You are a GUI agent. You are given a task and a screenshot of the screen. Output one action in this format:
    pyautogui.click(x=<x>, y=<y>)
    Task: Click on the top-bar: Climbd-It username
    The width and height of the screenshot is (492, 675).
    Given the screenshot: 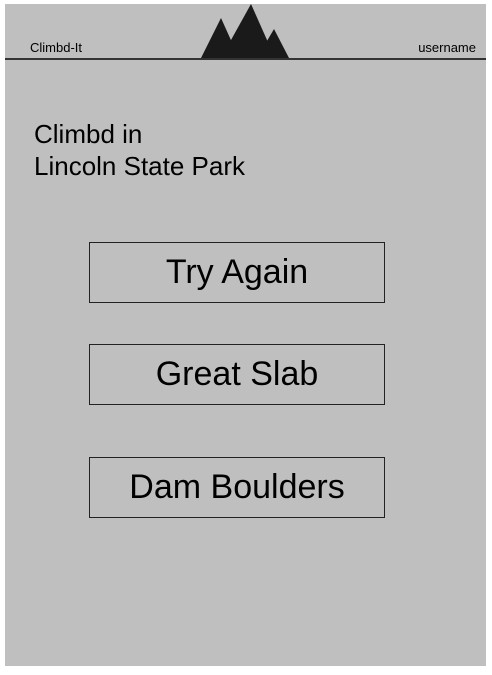 What is the action you would take?
    pyautogui.click(x=245, y=32)
    